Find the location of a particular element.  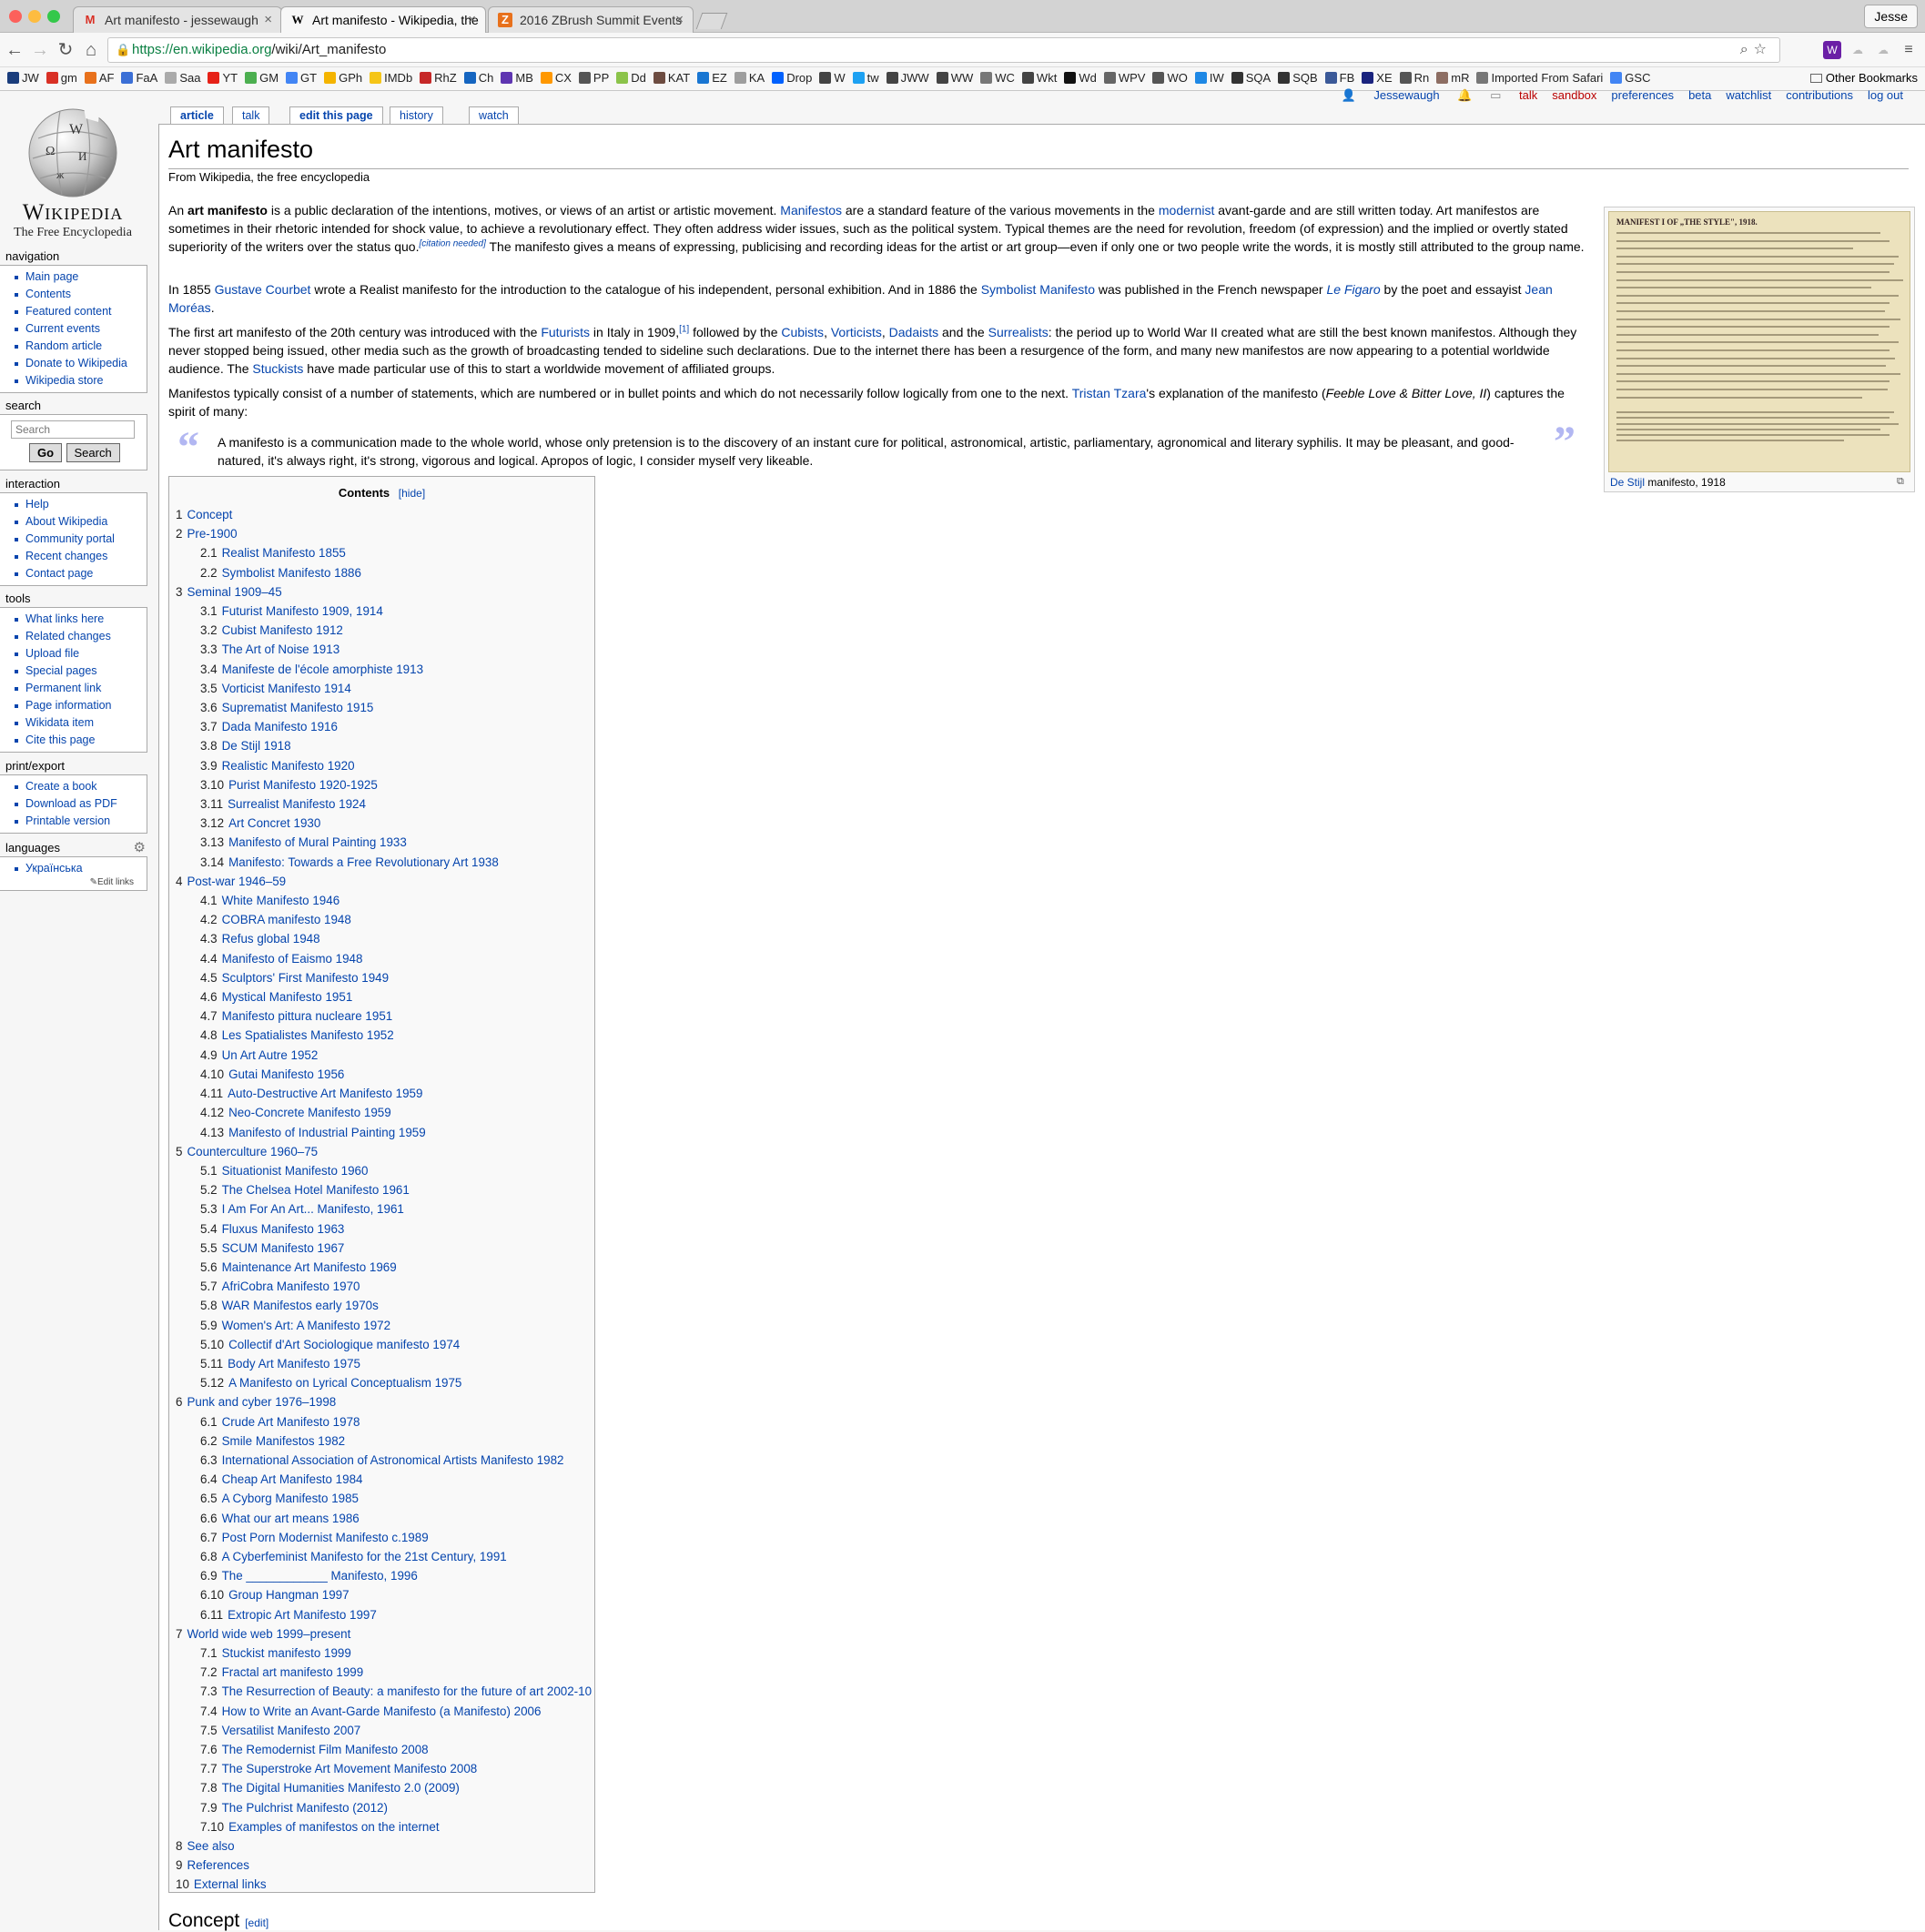

sidebar-item: Cite this page is located at coordinates (80, 740).